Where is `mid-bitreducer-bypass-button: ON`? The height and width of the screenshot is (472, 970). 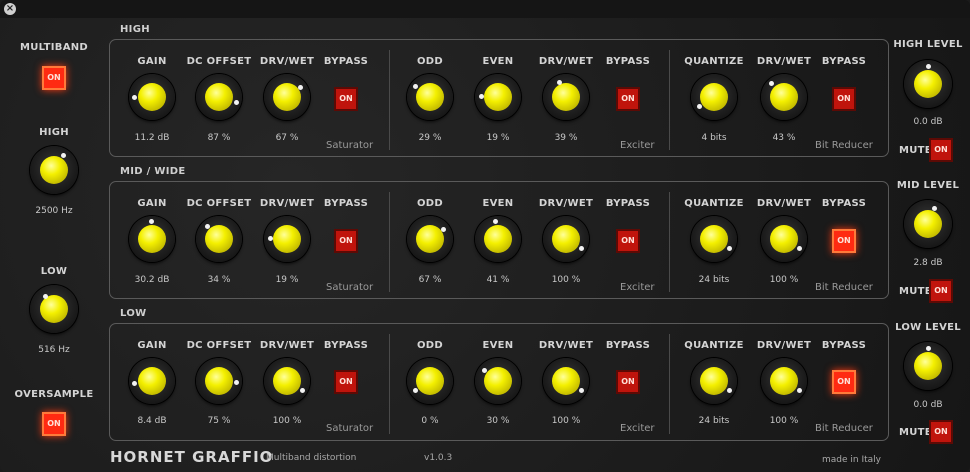 mid-bitreducer-bypass-button: ON is located at coordinates (844, 241).